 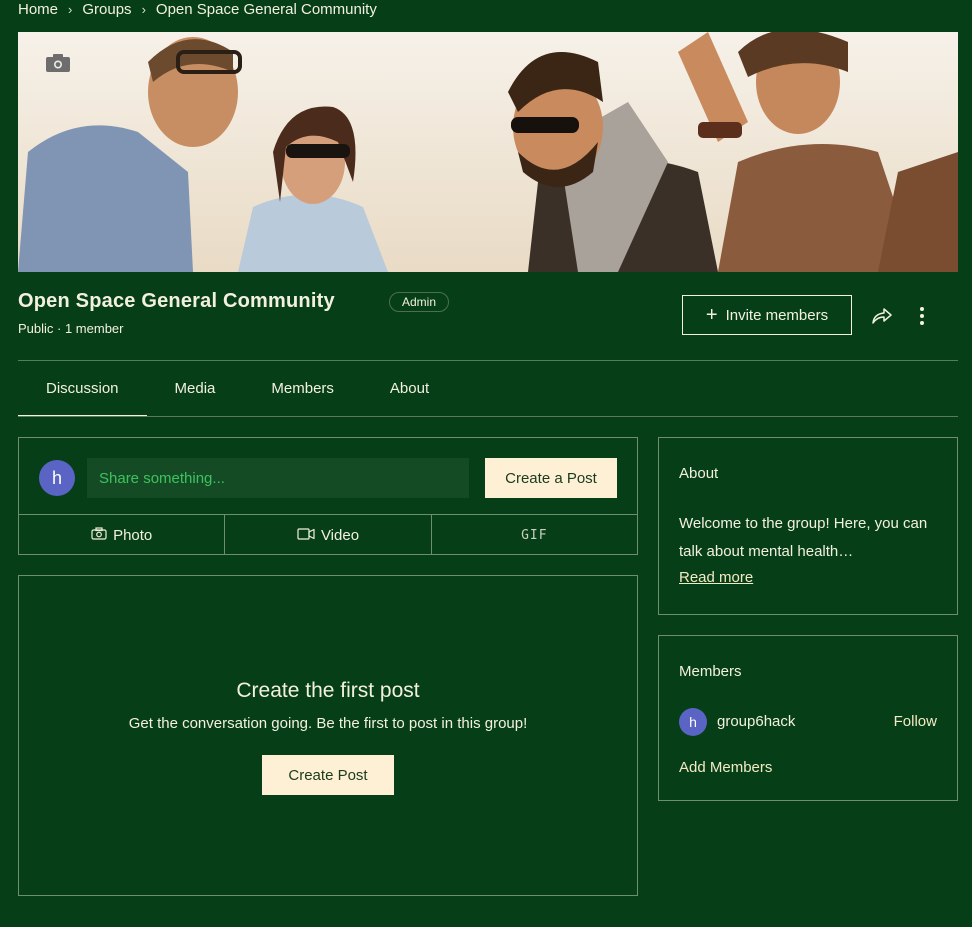 I want to click on invite-members-button: + Invite members, so click(x=767, y=315).